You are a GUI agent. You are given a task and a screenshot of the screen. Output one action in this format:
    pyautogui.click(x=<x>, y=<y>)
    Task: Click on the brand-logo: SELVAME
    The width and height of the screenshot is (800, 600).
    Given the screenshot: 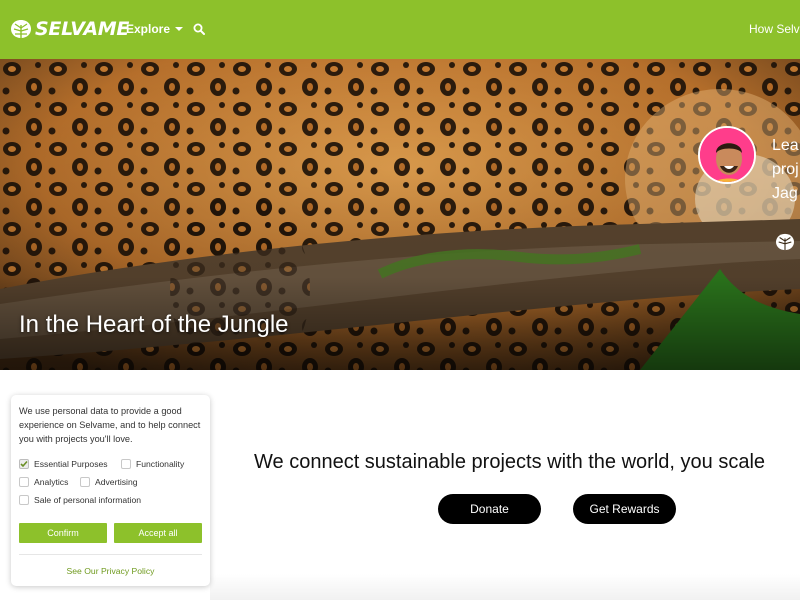 What is the action you would take?
    pyautogui.click(x=69, y=29)
    